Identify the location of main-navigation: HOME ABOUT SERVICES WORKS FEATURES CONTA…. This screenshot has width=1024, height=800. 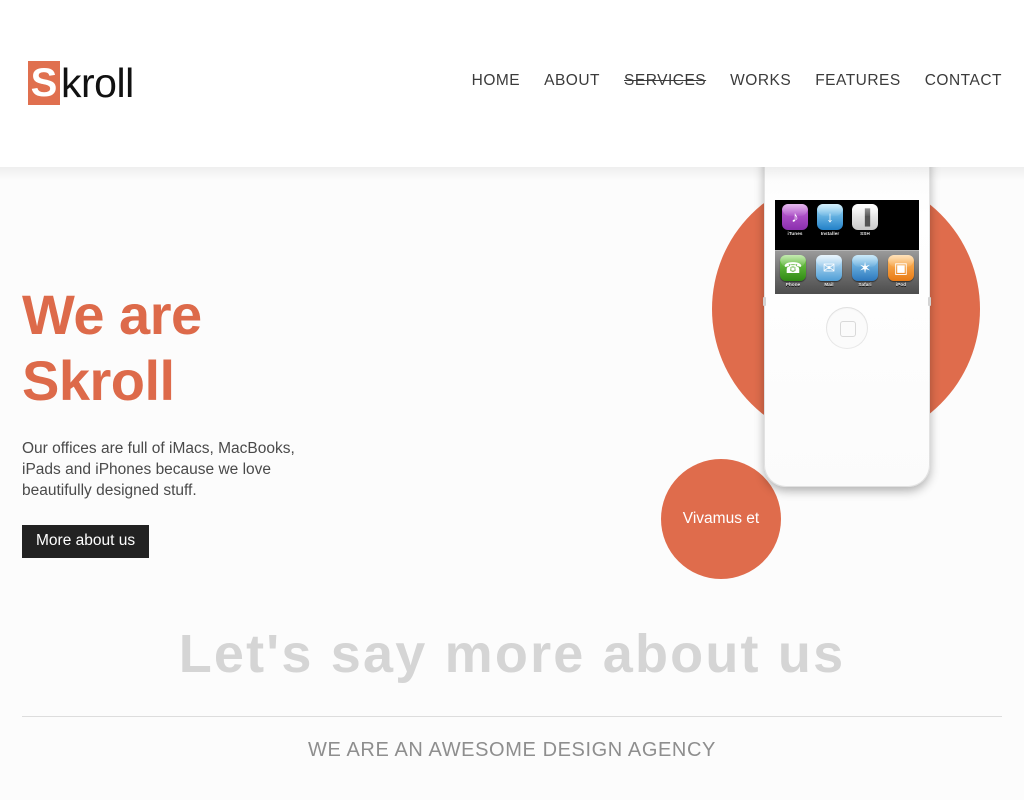
(731, 81).